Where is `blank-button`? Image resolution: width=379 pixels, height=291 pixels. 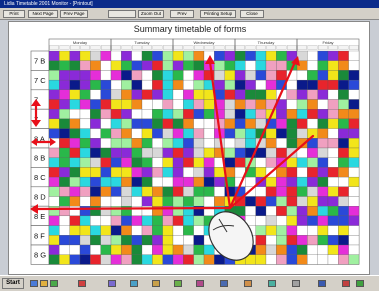 blank-button is located at coordinates (122, 14).